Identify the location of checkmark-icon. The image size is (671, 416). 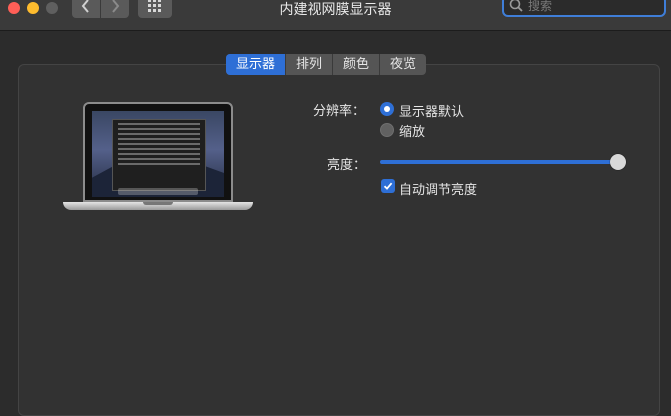
(388, 186).